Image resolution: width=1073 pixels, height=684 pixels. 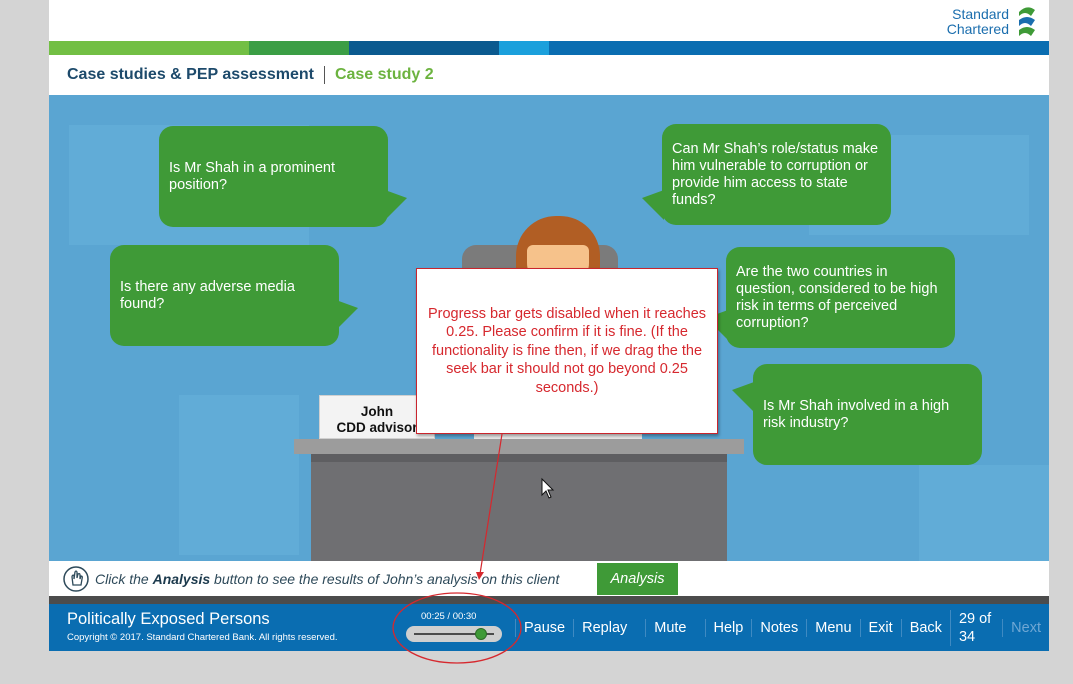 What do you see at coordinates (207, 295) in the screenshot?
I see `question-text: Is there any adverse media found?` at bounding box center [207, 295].